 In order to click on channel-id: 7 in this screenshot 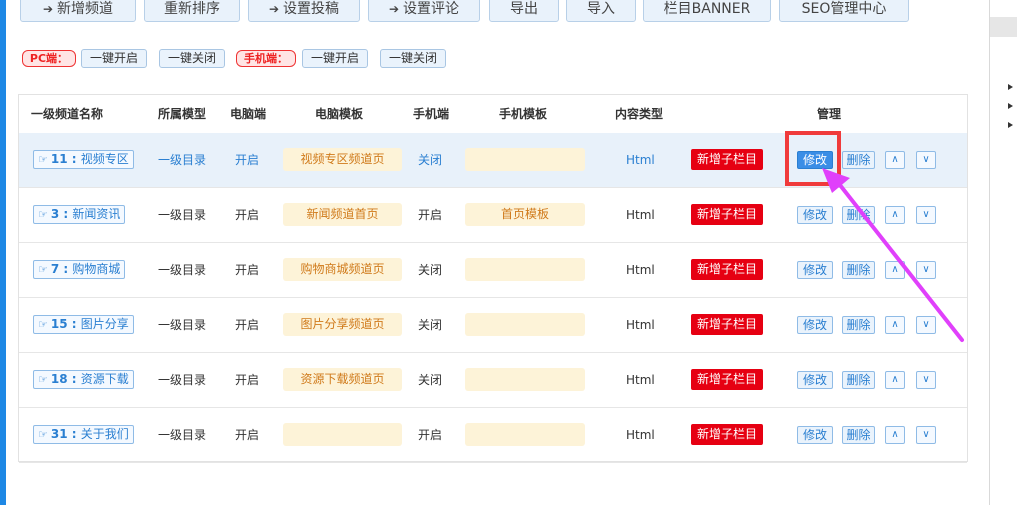, I will do `click(55, 269)`.